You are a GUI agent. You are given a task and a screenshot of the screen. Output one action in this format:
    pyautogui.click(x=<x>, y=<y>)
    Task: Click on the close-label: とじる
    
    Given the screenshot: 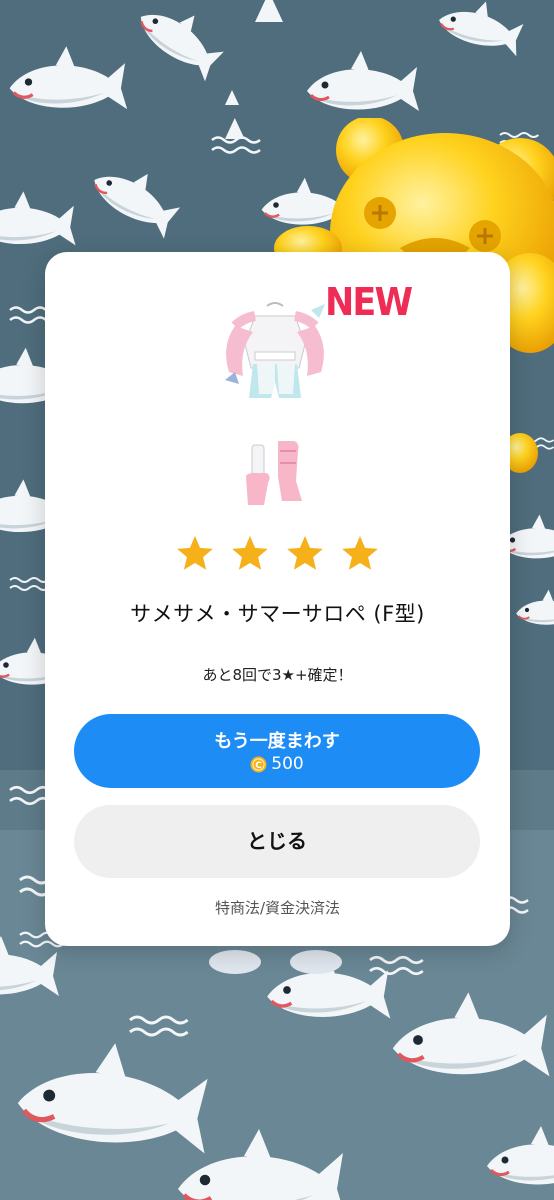 What is the action you would take?
    pyautogui.click(x=277, y=841)
    